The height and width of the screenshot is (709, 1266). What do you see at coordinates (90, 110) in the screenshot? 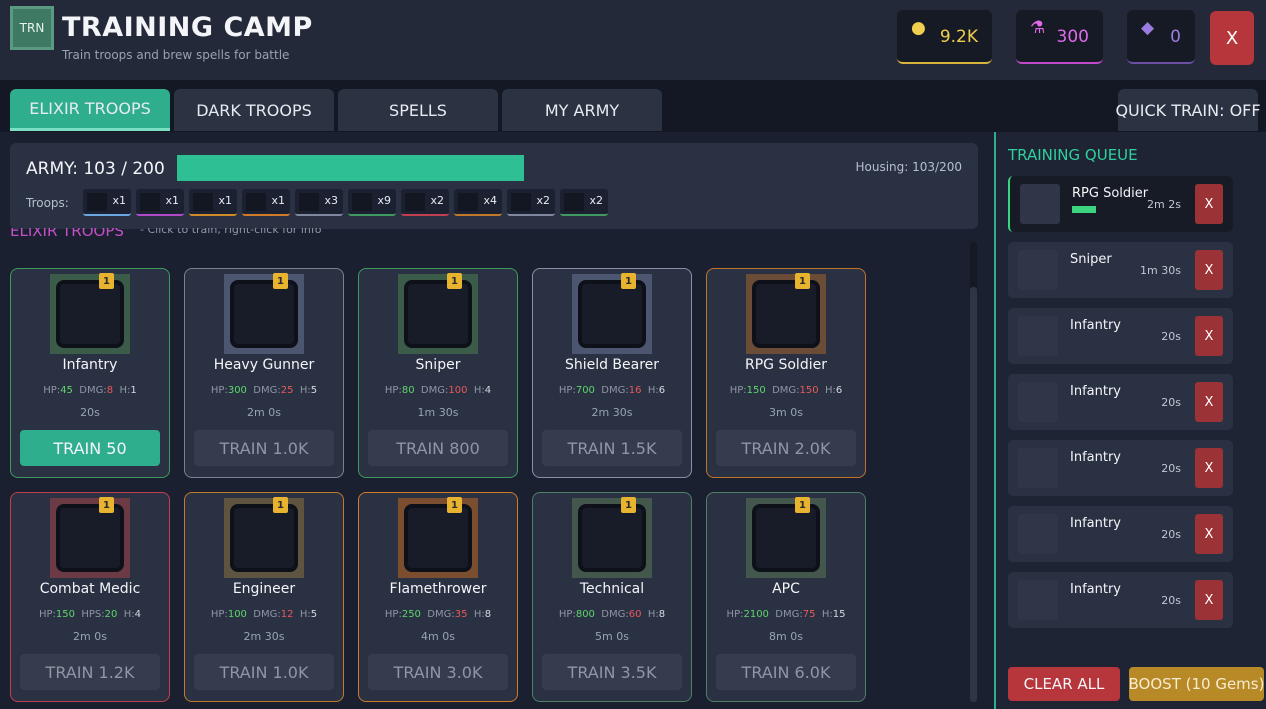
I see `tab-elixir-troops: ELIXIR TROOPS` at bounding box center [90, 110].